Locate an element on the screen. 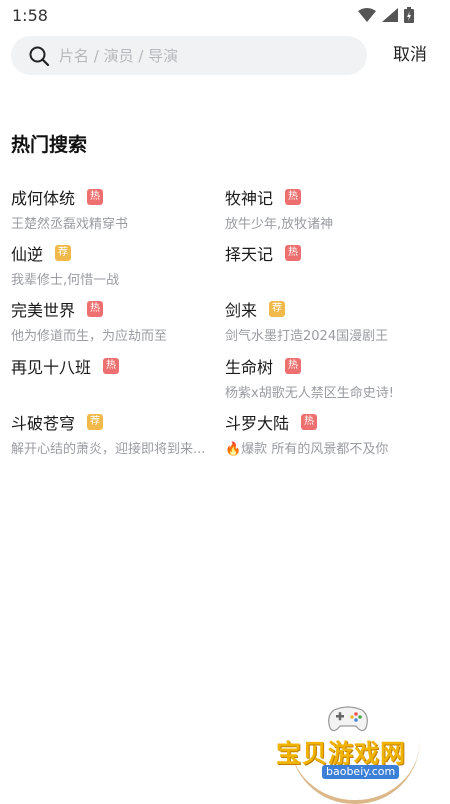 The height and width of the screenshot is (804, 450). hot-item-xianni: 仙逆 荐 我辈修士,何惜一战 is located at coordinates (118, 264).